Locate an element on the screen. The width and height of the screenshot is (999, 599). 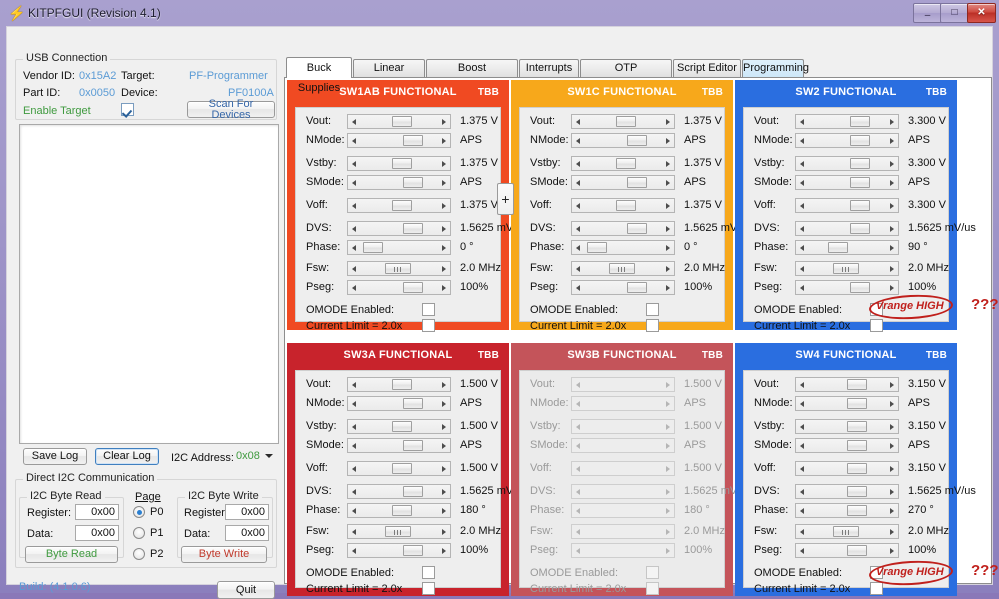
tab-boost-supply-misc: Boost Supply/Misc is located at coordinates (472, 75).